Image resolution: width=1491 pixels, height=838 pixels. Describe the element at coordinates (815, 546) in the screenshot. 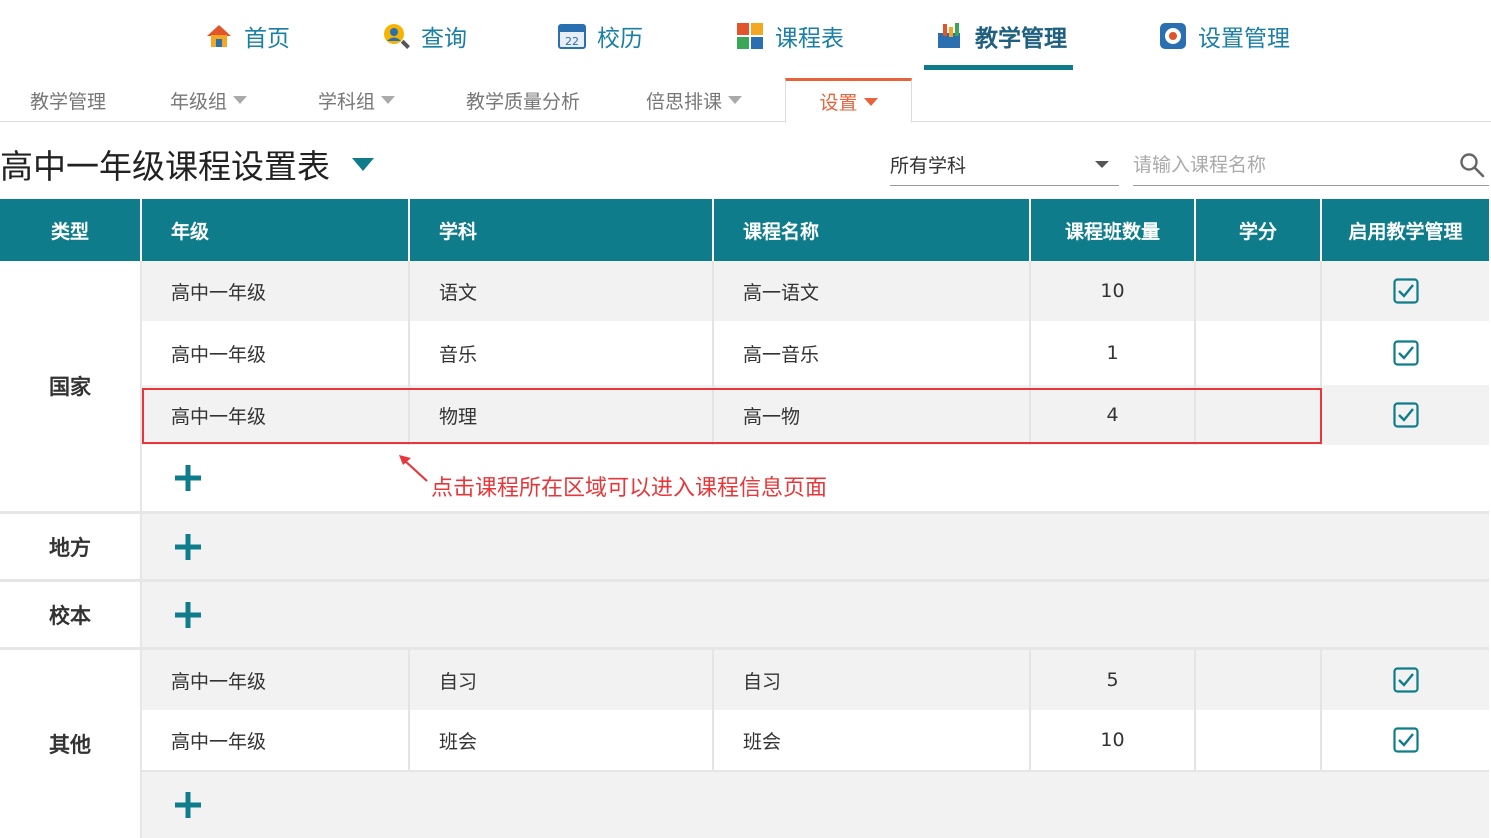

I see `group-local` at that location.